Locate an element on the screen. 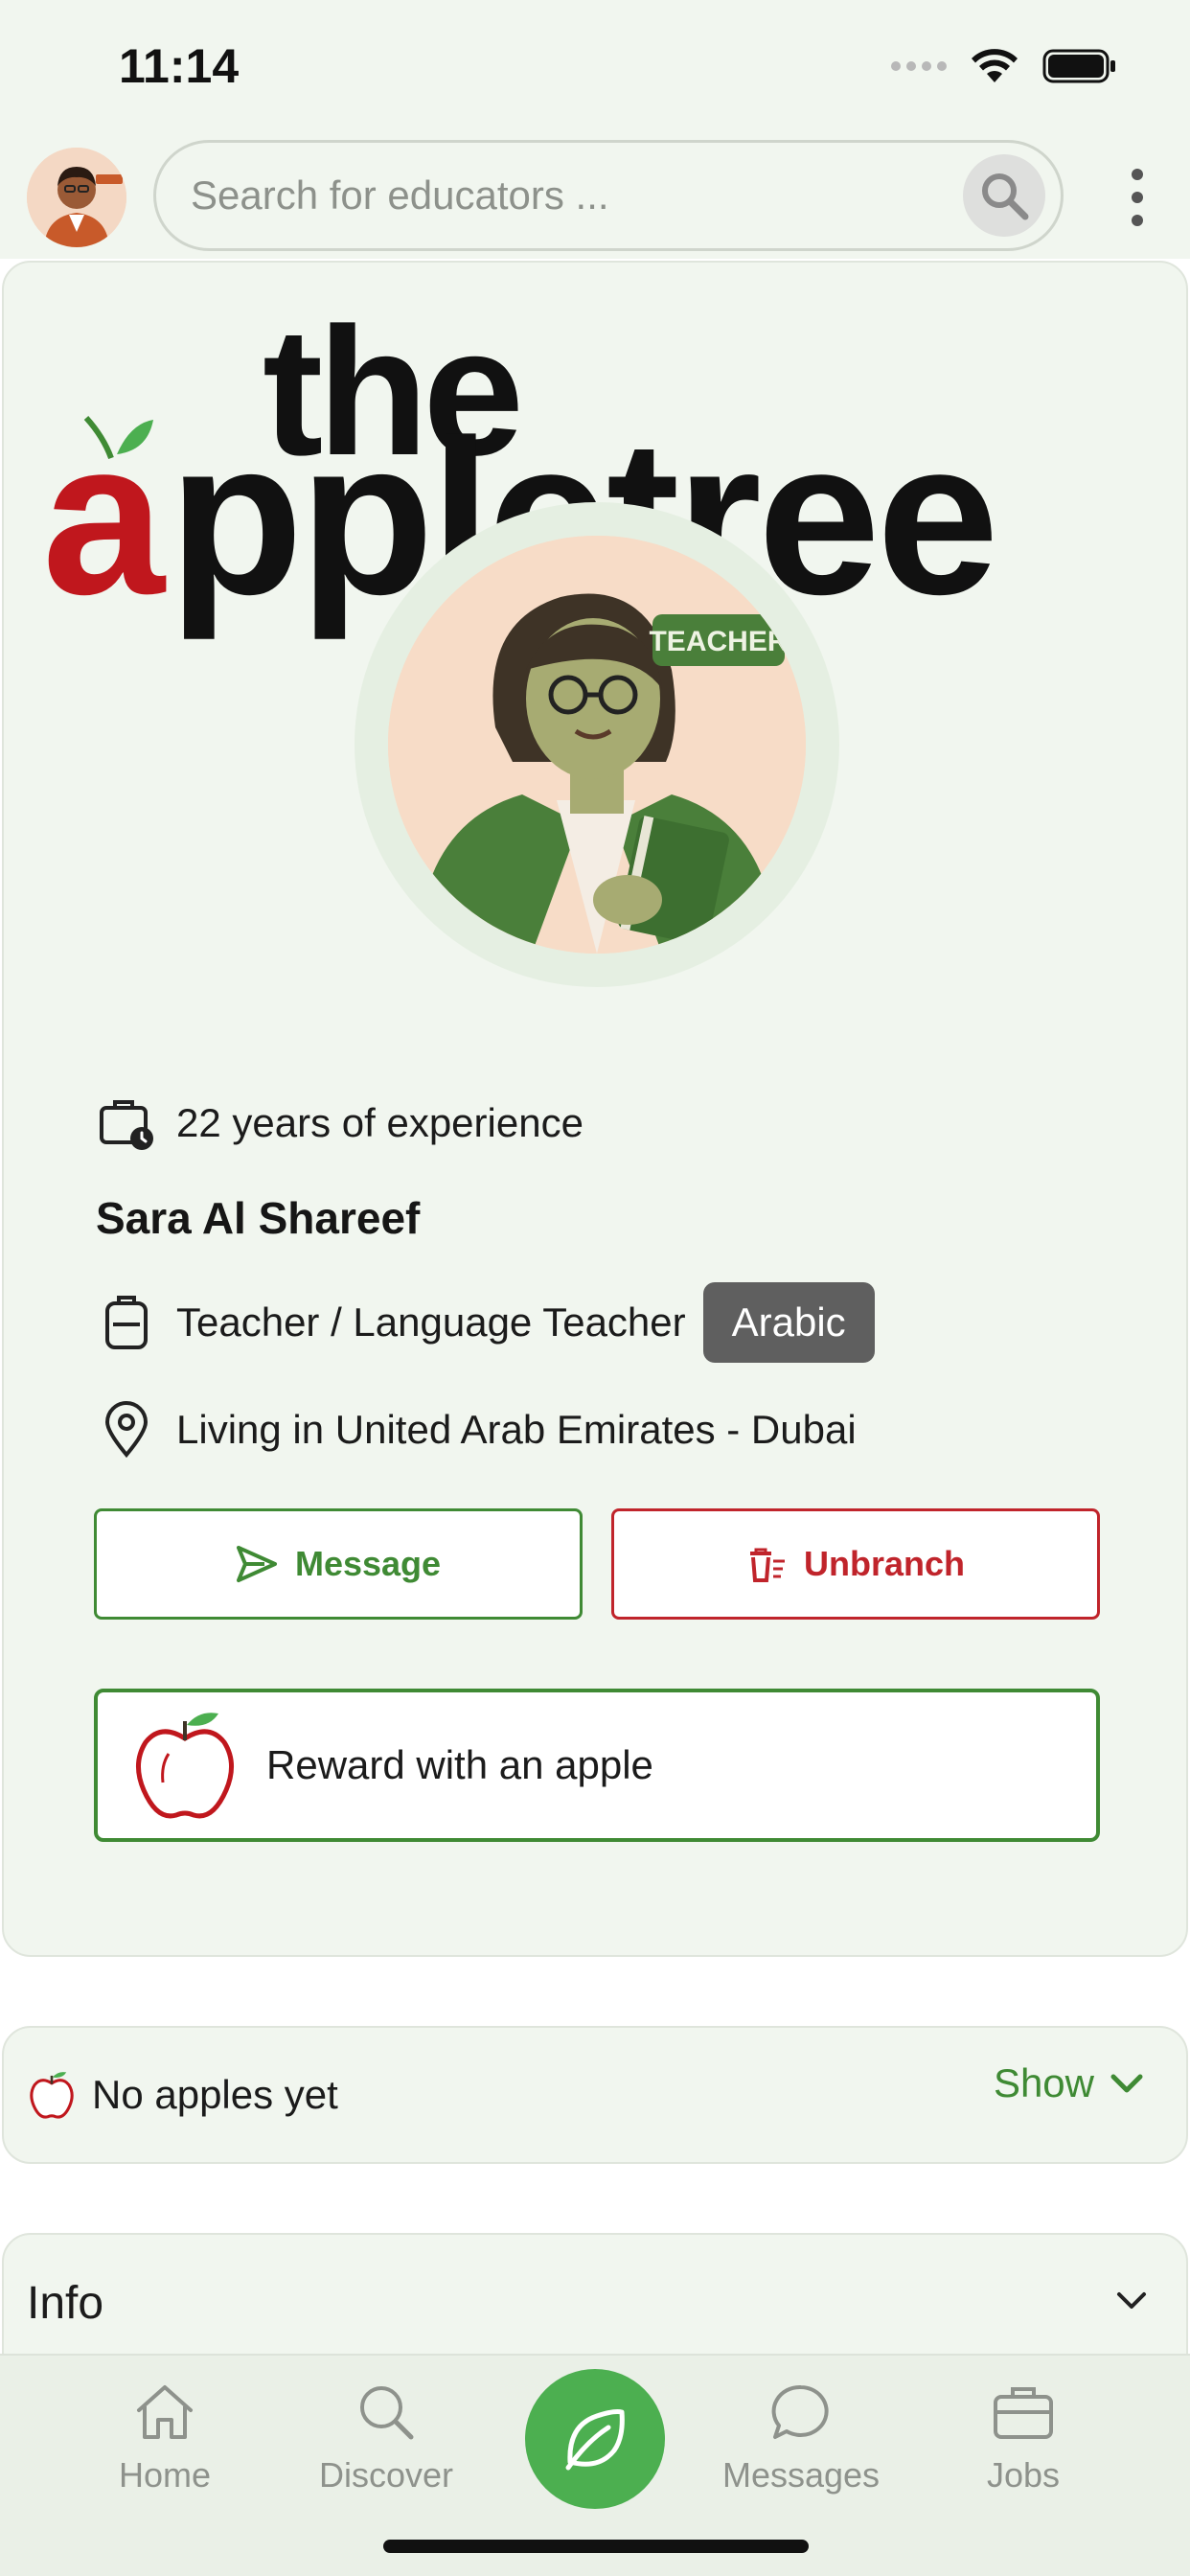  nav-home: Home is located at coordinates (165, 2437).